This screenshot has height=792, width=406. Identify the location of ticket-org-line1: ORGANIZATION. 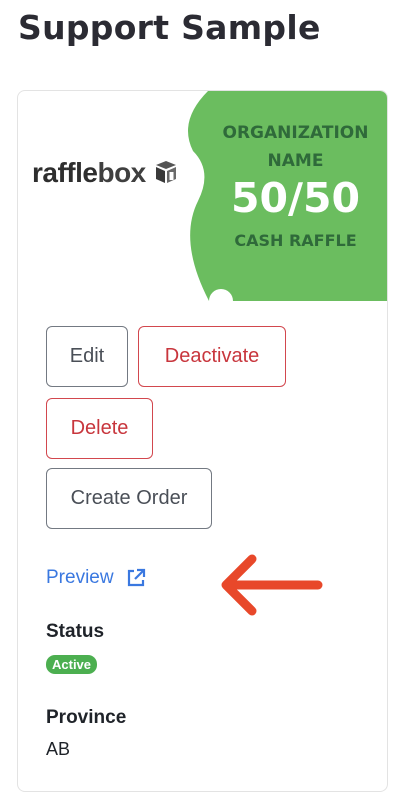
(295, 133).